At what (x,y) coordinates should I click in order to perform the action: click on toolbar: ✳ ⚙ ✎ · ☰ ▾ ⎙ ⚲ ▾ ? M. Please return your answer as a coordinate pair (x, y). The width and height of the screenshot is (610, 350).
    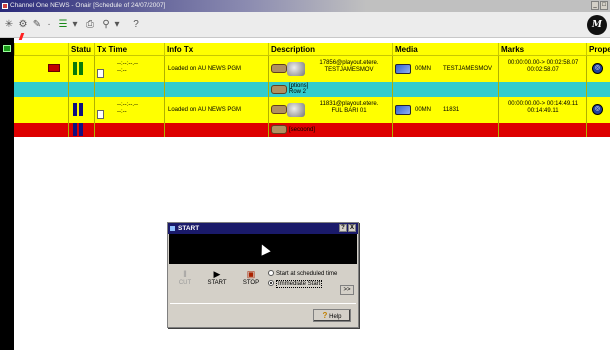
    Looking at the image, I should click on (305, 25).